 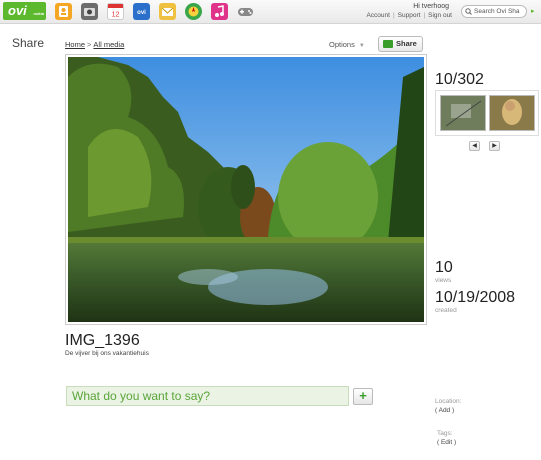 What do you see at coordinates (446, 442) in the screenshot?
I see `tags-edit-link: ( Edit )` at bounding box center [446, 442].